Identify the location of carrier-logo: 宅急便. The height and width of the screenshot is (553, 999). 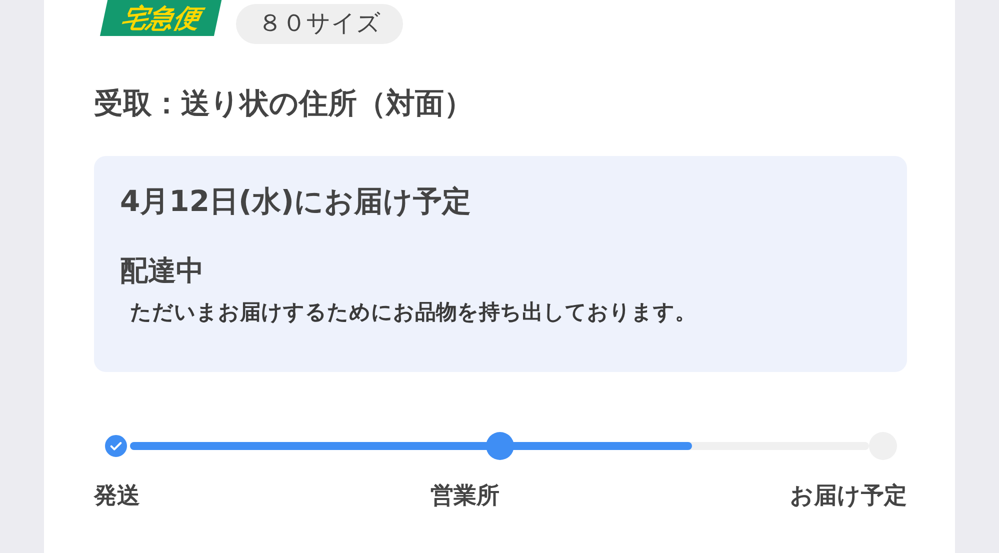
(161, 18).